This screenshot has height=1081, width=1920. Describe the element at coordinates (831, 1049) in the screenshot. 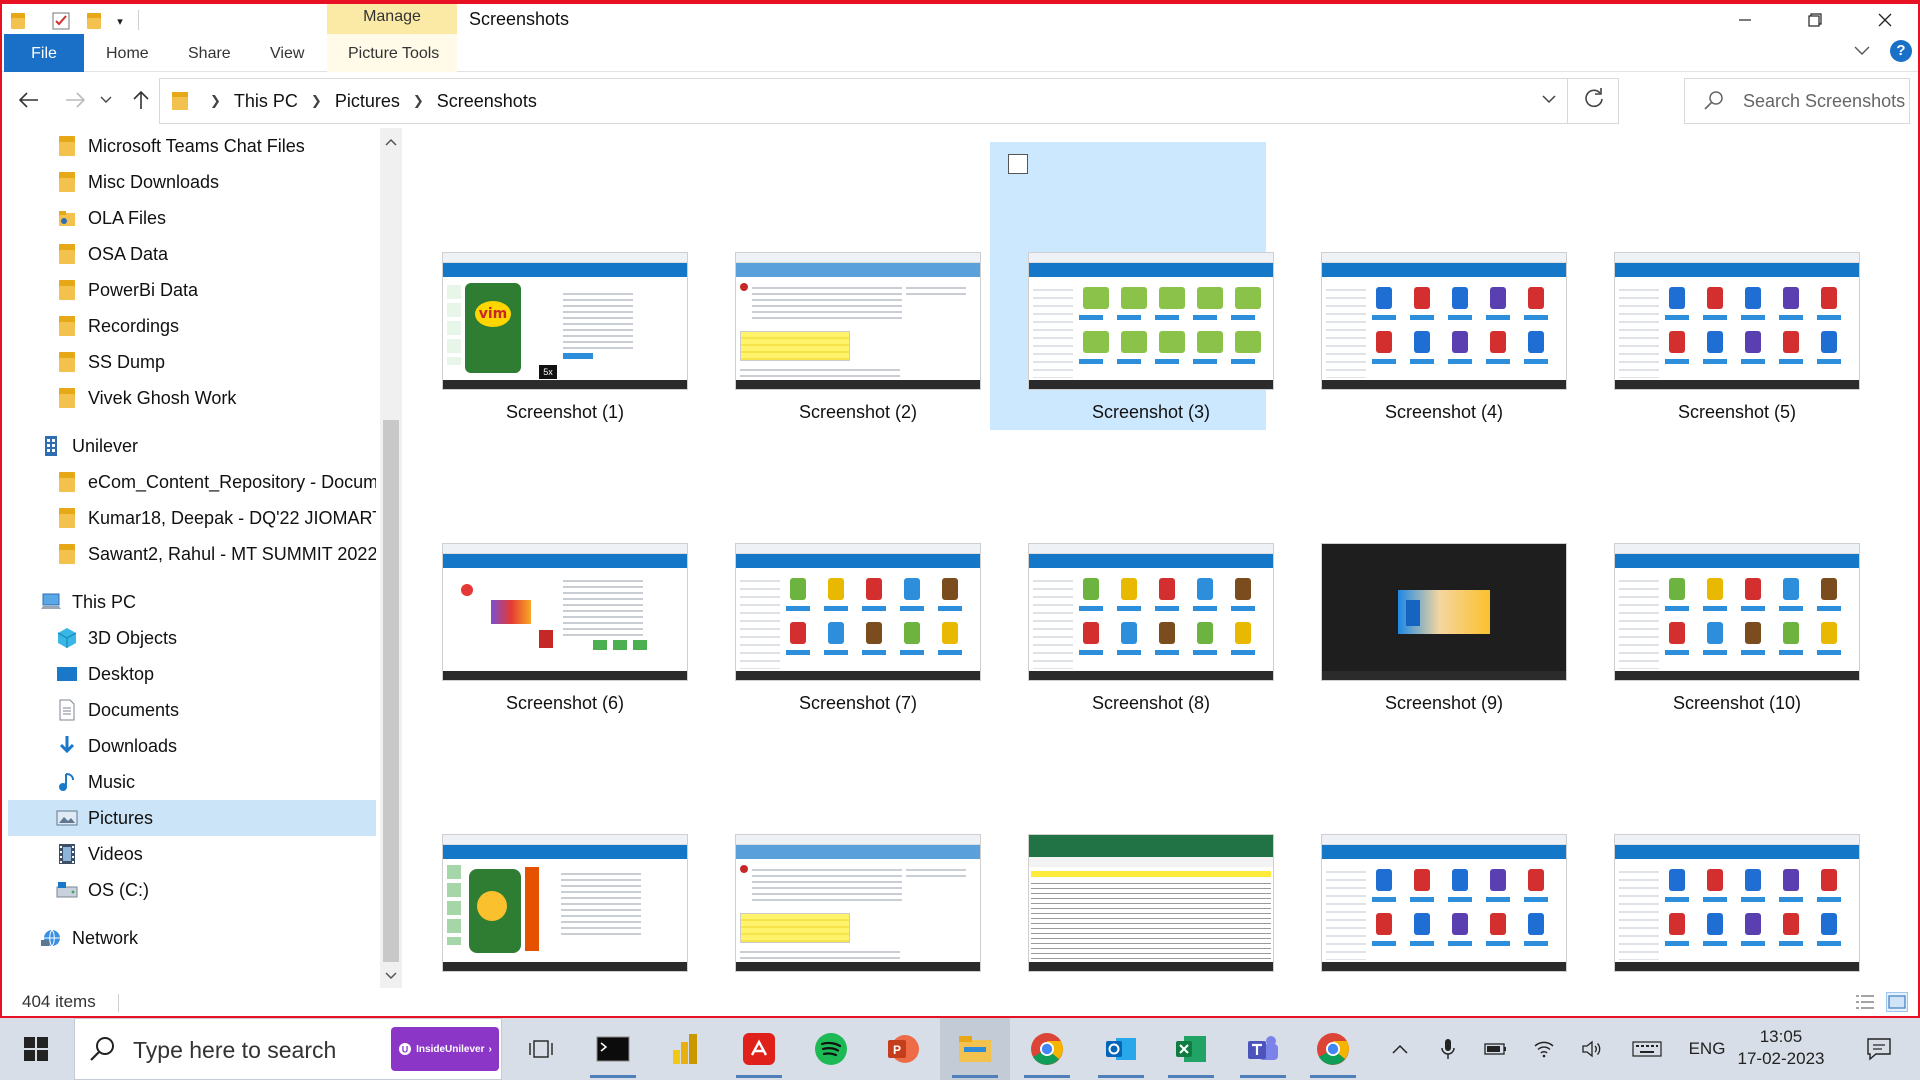

I see `spotify-icon` at that location.